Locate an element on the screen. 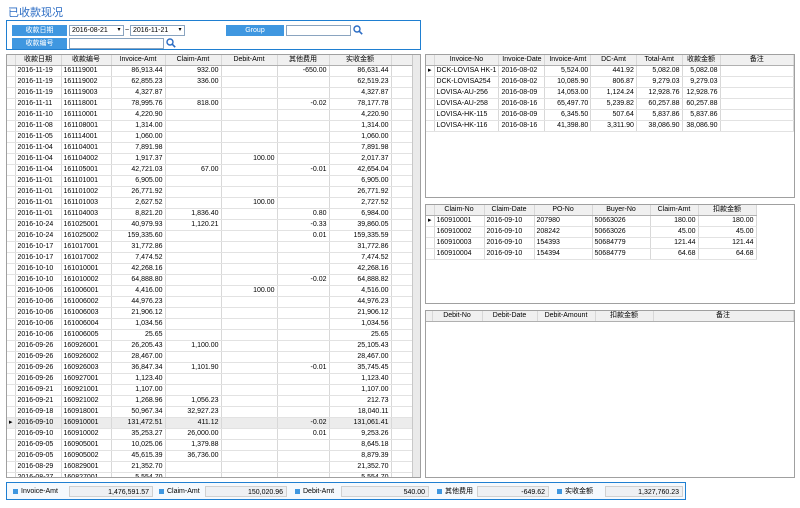 The image size is (800, 508). vertical-scrollbar is located at coordinates (416, 266).